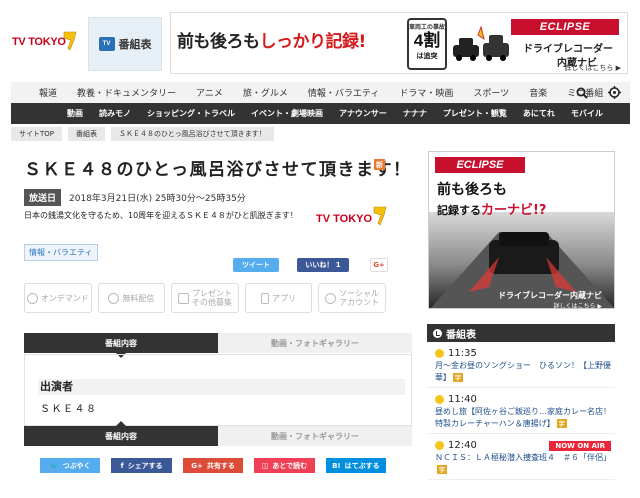 The height and width of the screenshot is (498, 640). What do you see at coordinates (191, 113) in the screenshot?
I see `nav2-item-shopping: ショッピング・トラベル` at bounding box center [191, 113].